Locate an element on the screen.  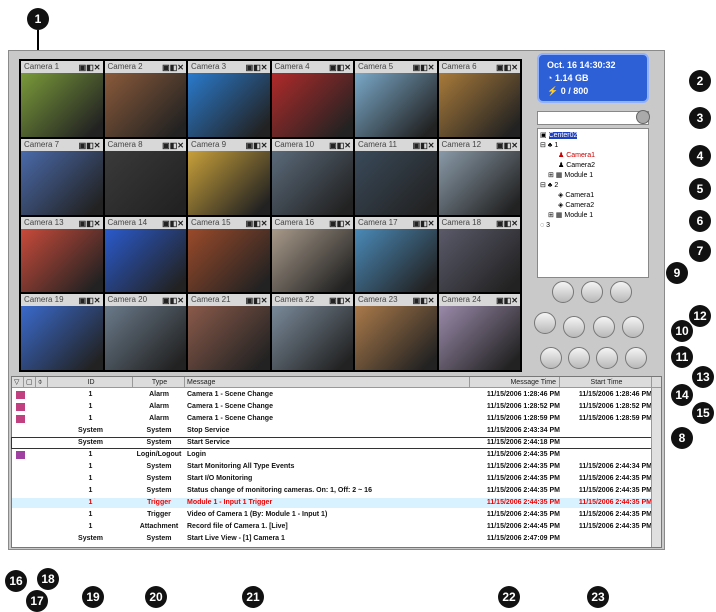
print-button is located at coordinates (621, 292).